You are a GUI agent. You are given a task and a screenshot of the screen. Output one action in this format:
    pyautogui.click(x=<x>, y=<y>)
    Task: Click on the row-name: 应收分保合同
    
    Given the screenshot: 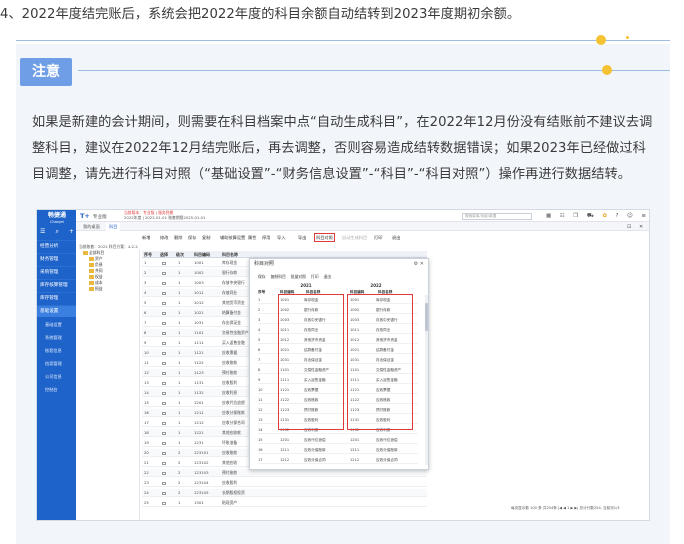 What is the action you would take?
    pyautogui.click(x=233, y=422)
    